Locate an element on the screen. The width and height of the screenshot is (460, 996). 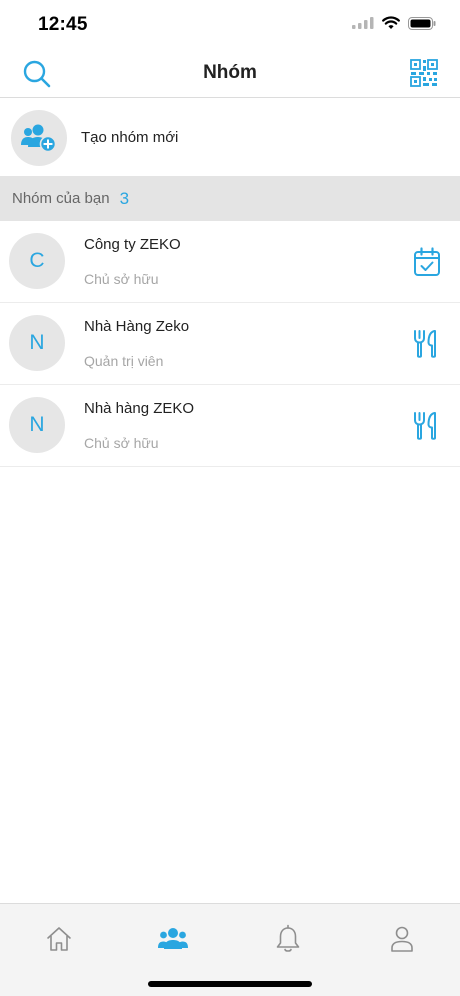
group-role: Quản trị viên is located at coordinates (124, 361).